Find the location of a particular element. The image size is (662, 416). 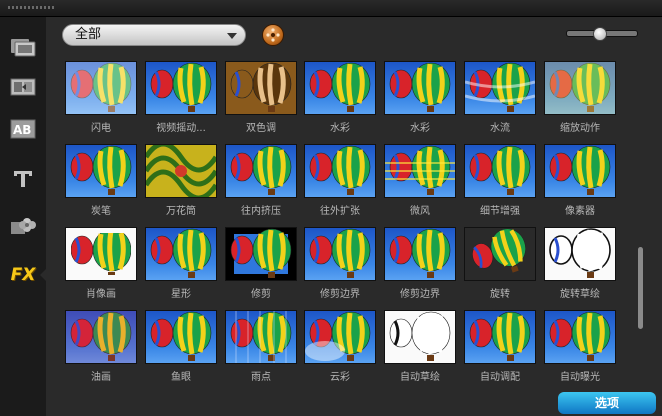

sidebar-item-media is located at coordinates (23, 49).